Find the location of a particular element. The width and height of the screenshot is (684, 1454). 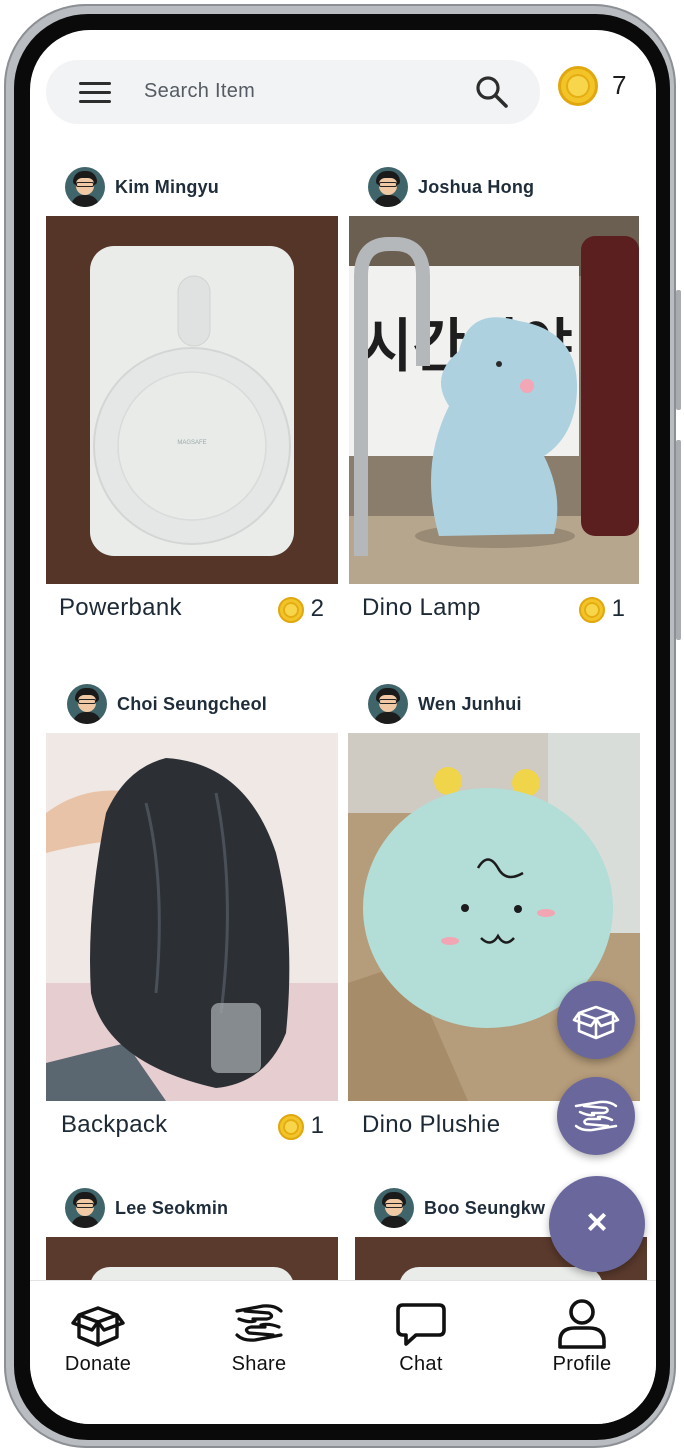

svg-text: MAGSAFE is located at coordinates (191, 443).